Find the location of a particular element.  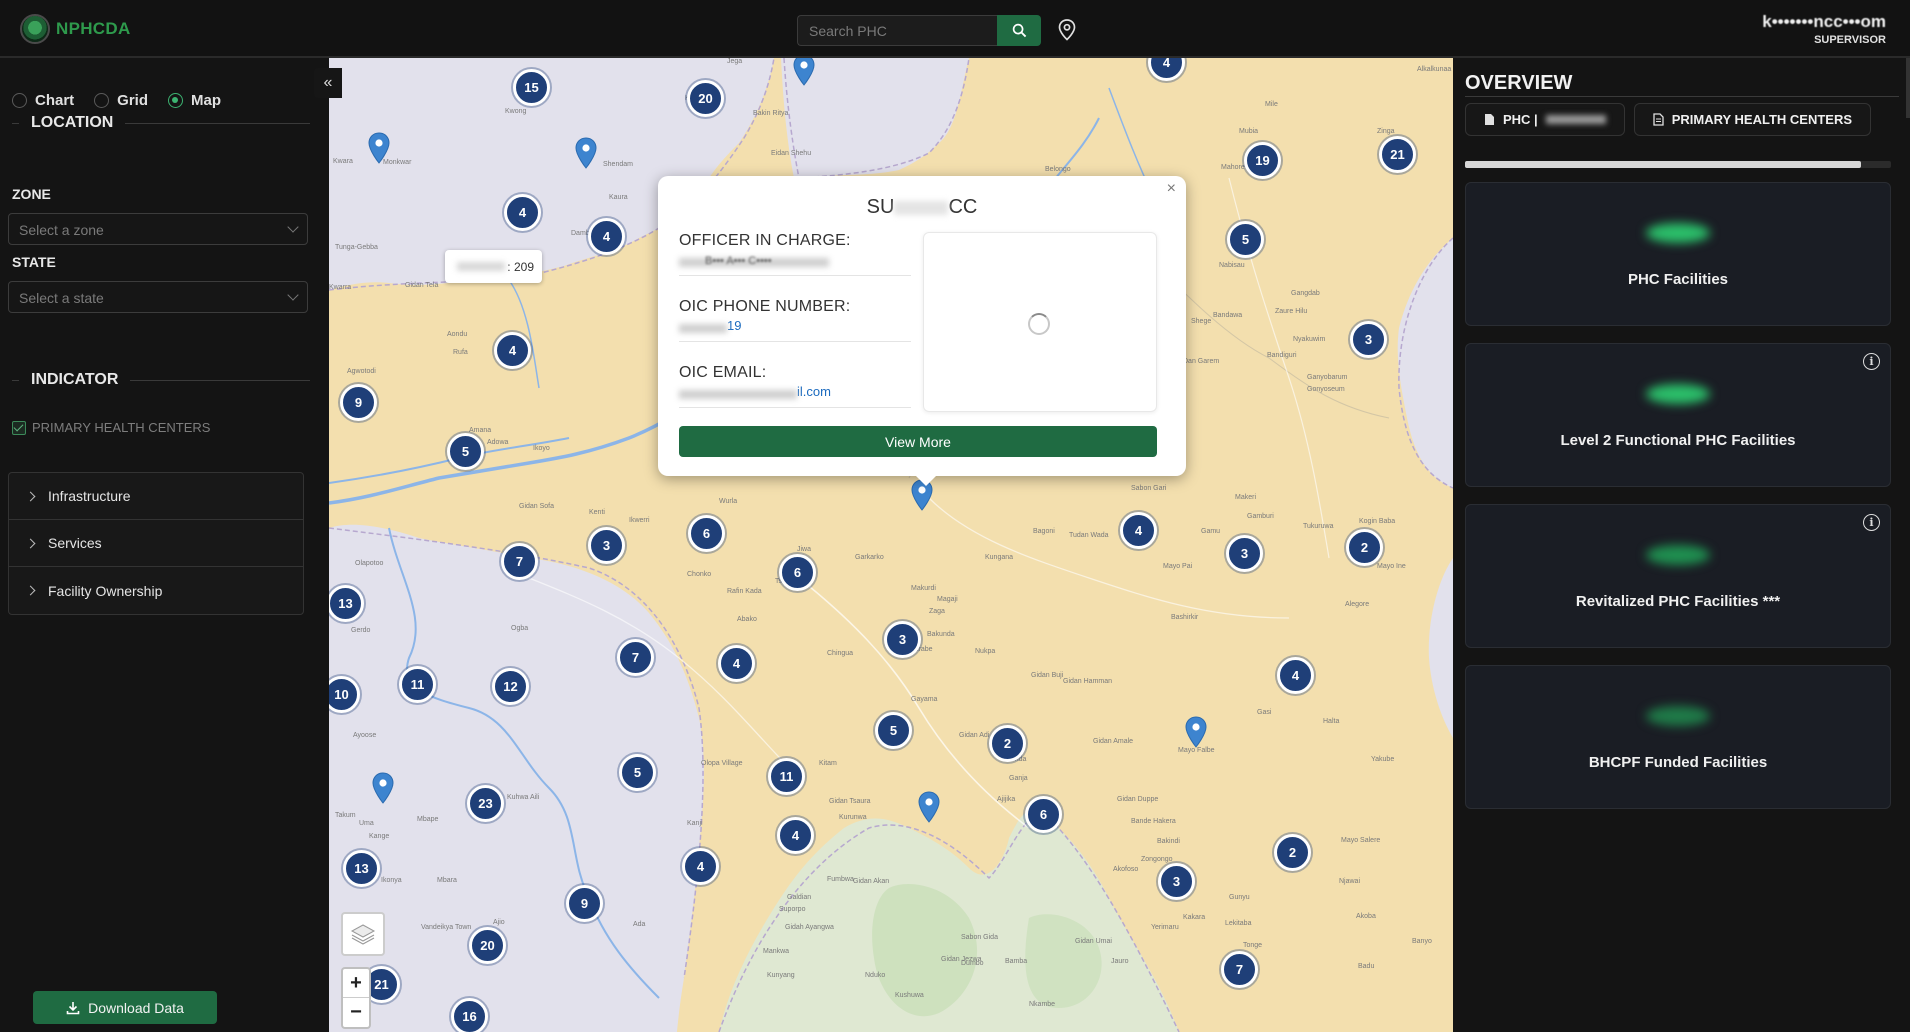

scrollbar-thumb is located at coordinates (1663, 164).